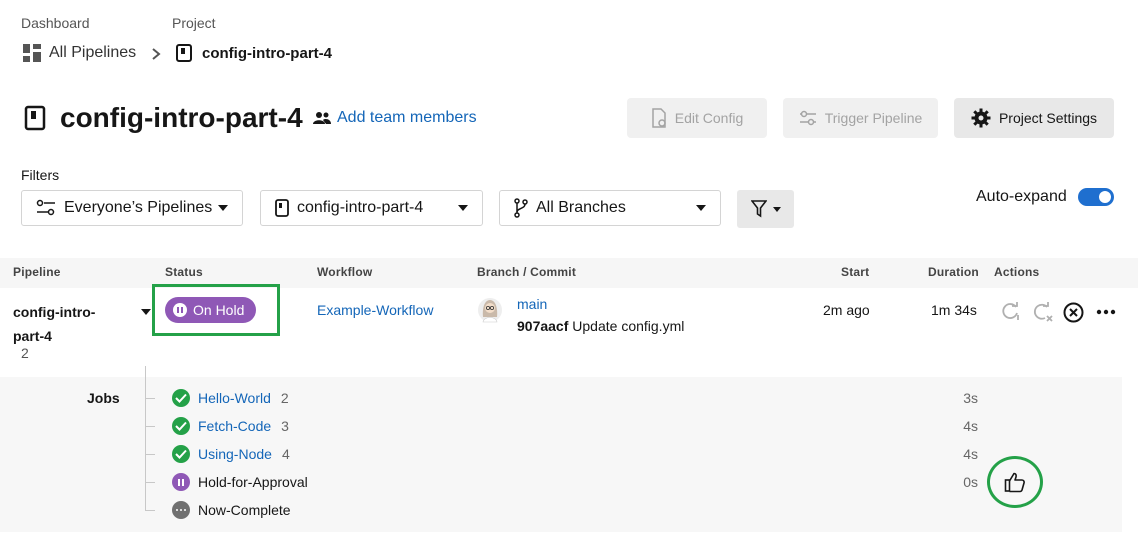  I want to click on job-duration: 0s, so click(970, 482).